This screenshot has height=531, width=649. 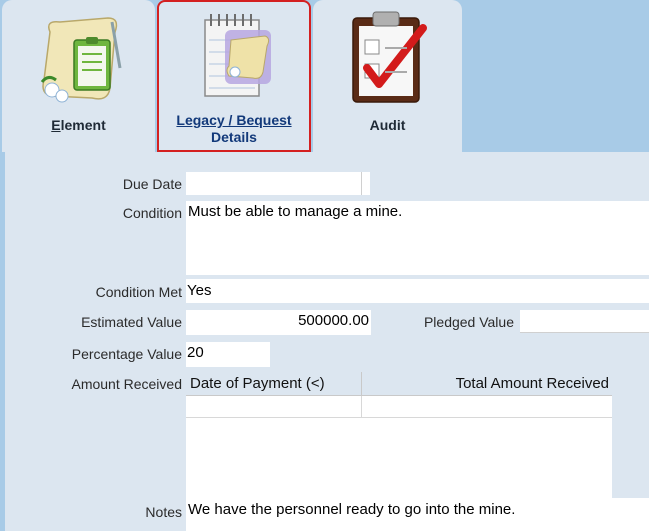 What do you see at coordinates (126, 354) in the screenshot?
I see `percentage-value-label: Percentage Value` at bounding box center [126, 354].